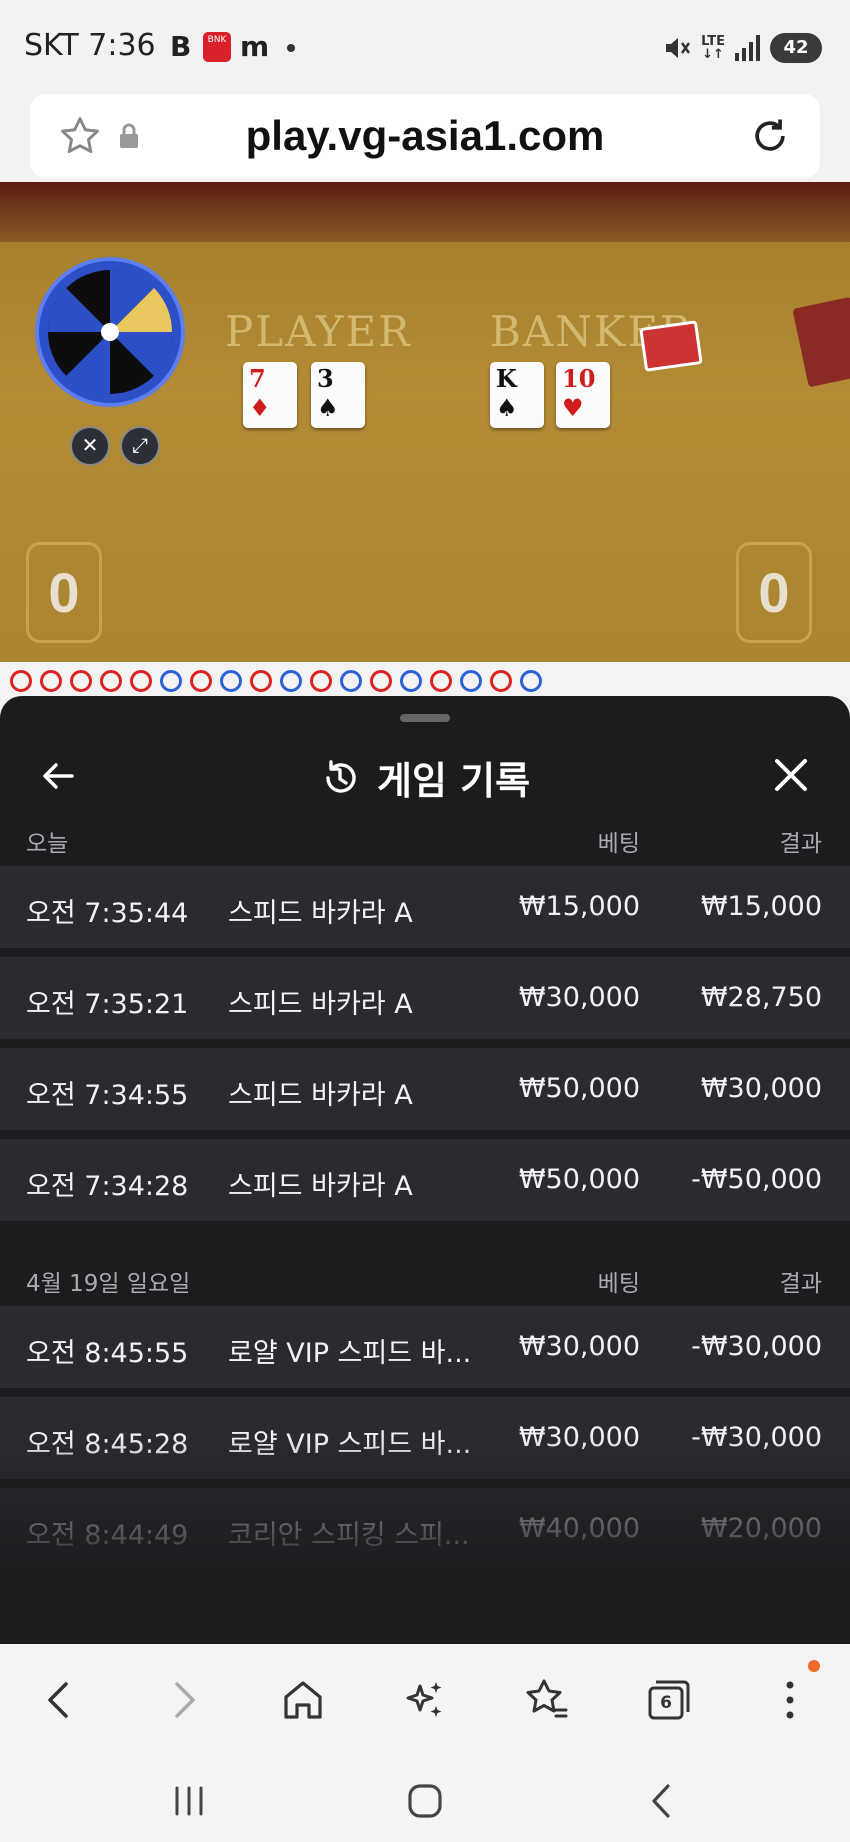  Describe the element at coordinates (666, 1703) in the screenshot. I see `tabs-count: 6` at that location.